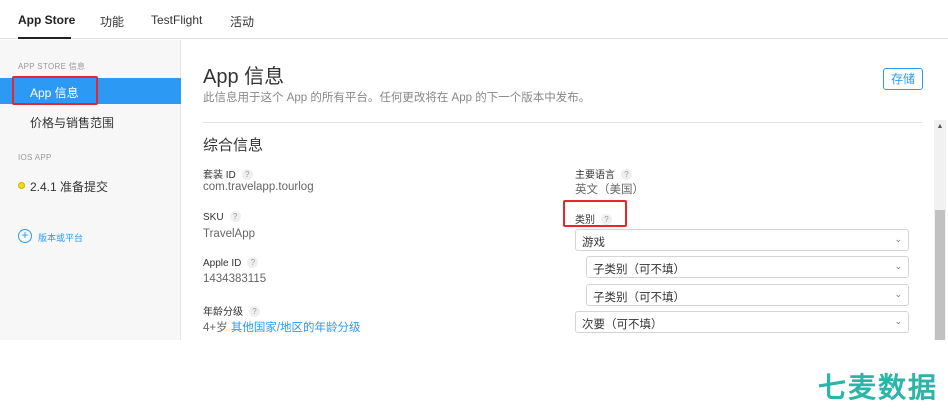  What do you see at coordinates (235, 279) in the screenshot?
I see `apple-id-value: 1434383115` at bounding box center [235, 279].